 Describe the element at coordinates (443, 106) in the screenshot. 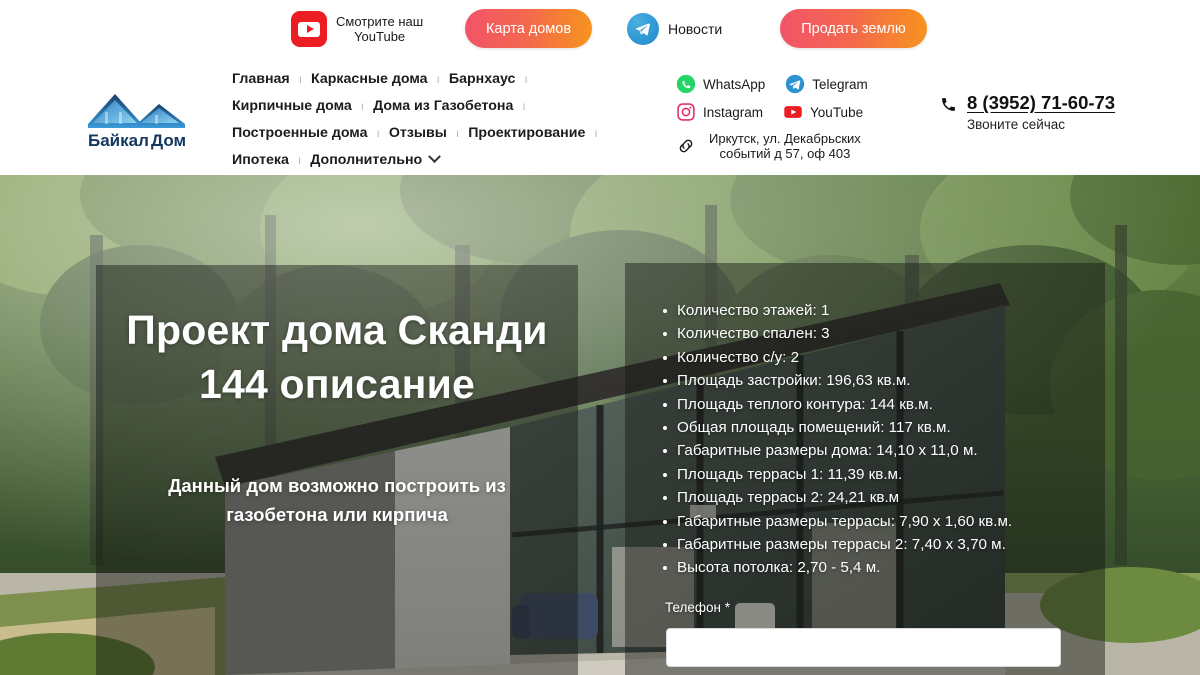

I see `nav-item-aerated-concrete: Дома из Газобетона` at that location.